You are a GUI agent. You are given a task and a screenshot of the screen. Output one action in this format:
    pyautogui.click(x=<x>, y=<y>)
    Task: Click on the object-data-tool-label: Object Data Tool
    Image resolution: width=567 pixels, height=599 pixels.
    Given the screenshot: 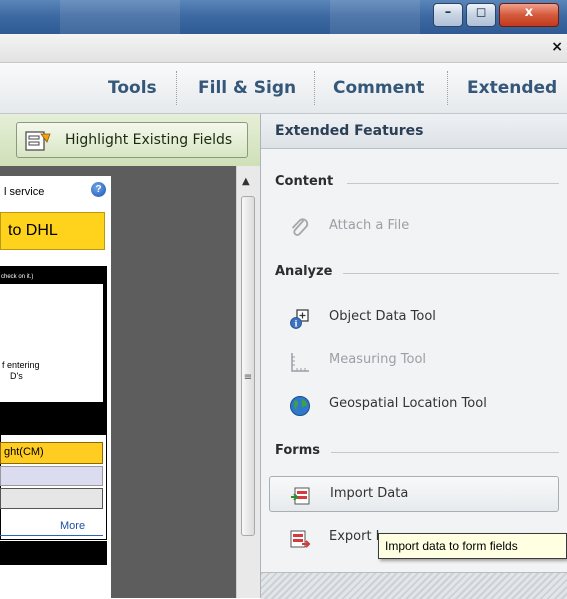 What is the action you would take?
    pyautogui.click(x=382, y=316)
    